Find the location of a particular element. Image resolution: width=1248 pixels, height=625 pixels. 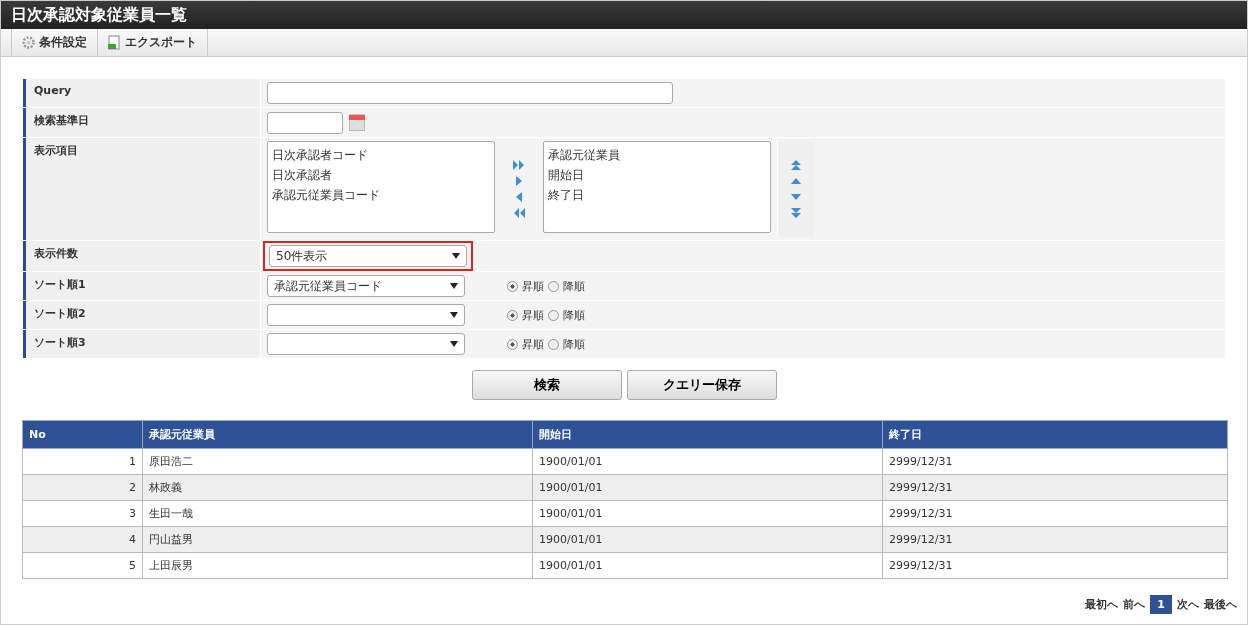

first-page-link: 最初へ is located at coordinates (1102, 604).